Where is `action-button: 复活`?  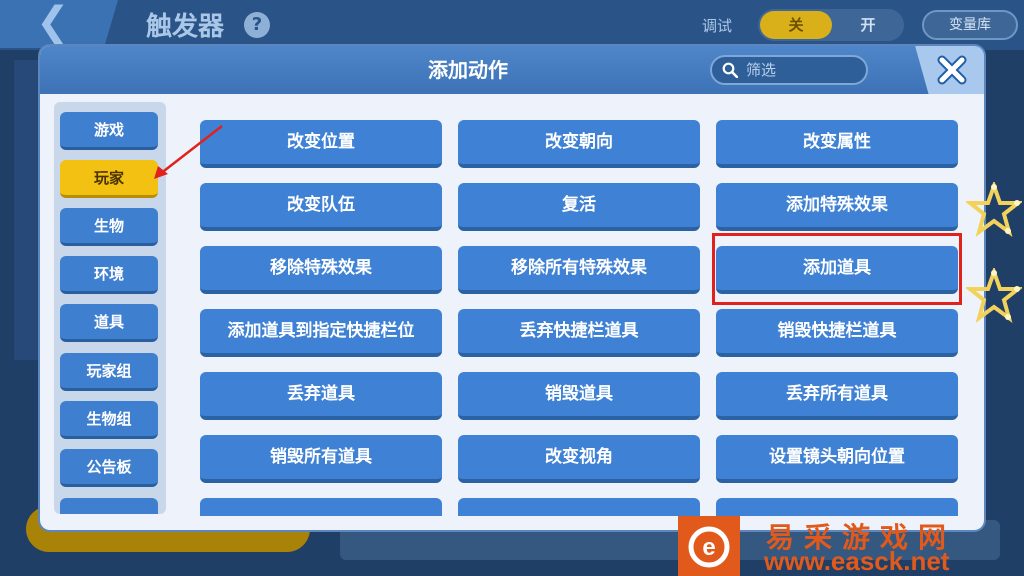 action-button: 复活 is located at coordinates (579, 207).